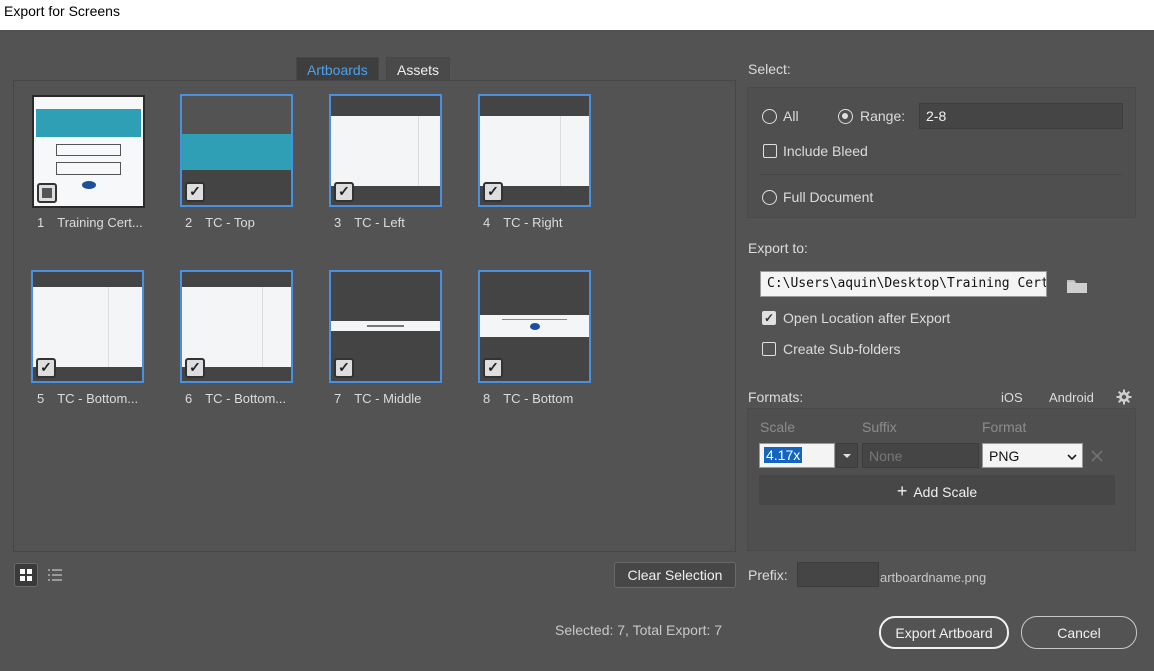  Describe the element at coordinates (845, 116) in the screenshot. I see `radio-range` at that location.